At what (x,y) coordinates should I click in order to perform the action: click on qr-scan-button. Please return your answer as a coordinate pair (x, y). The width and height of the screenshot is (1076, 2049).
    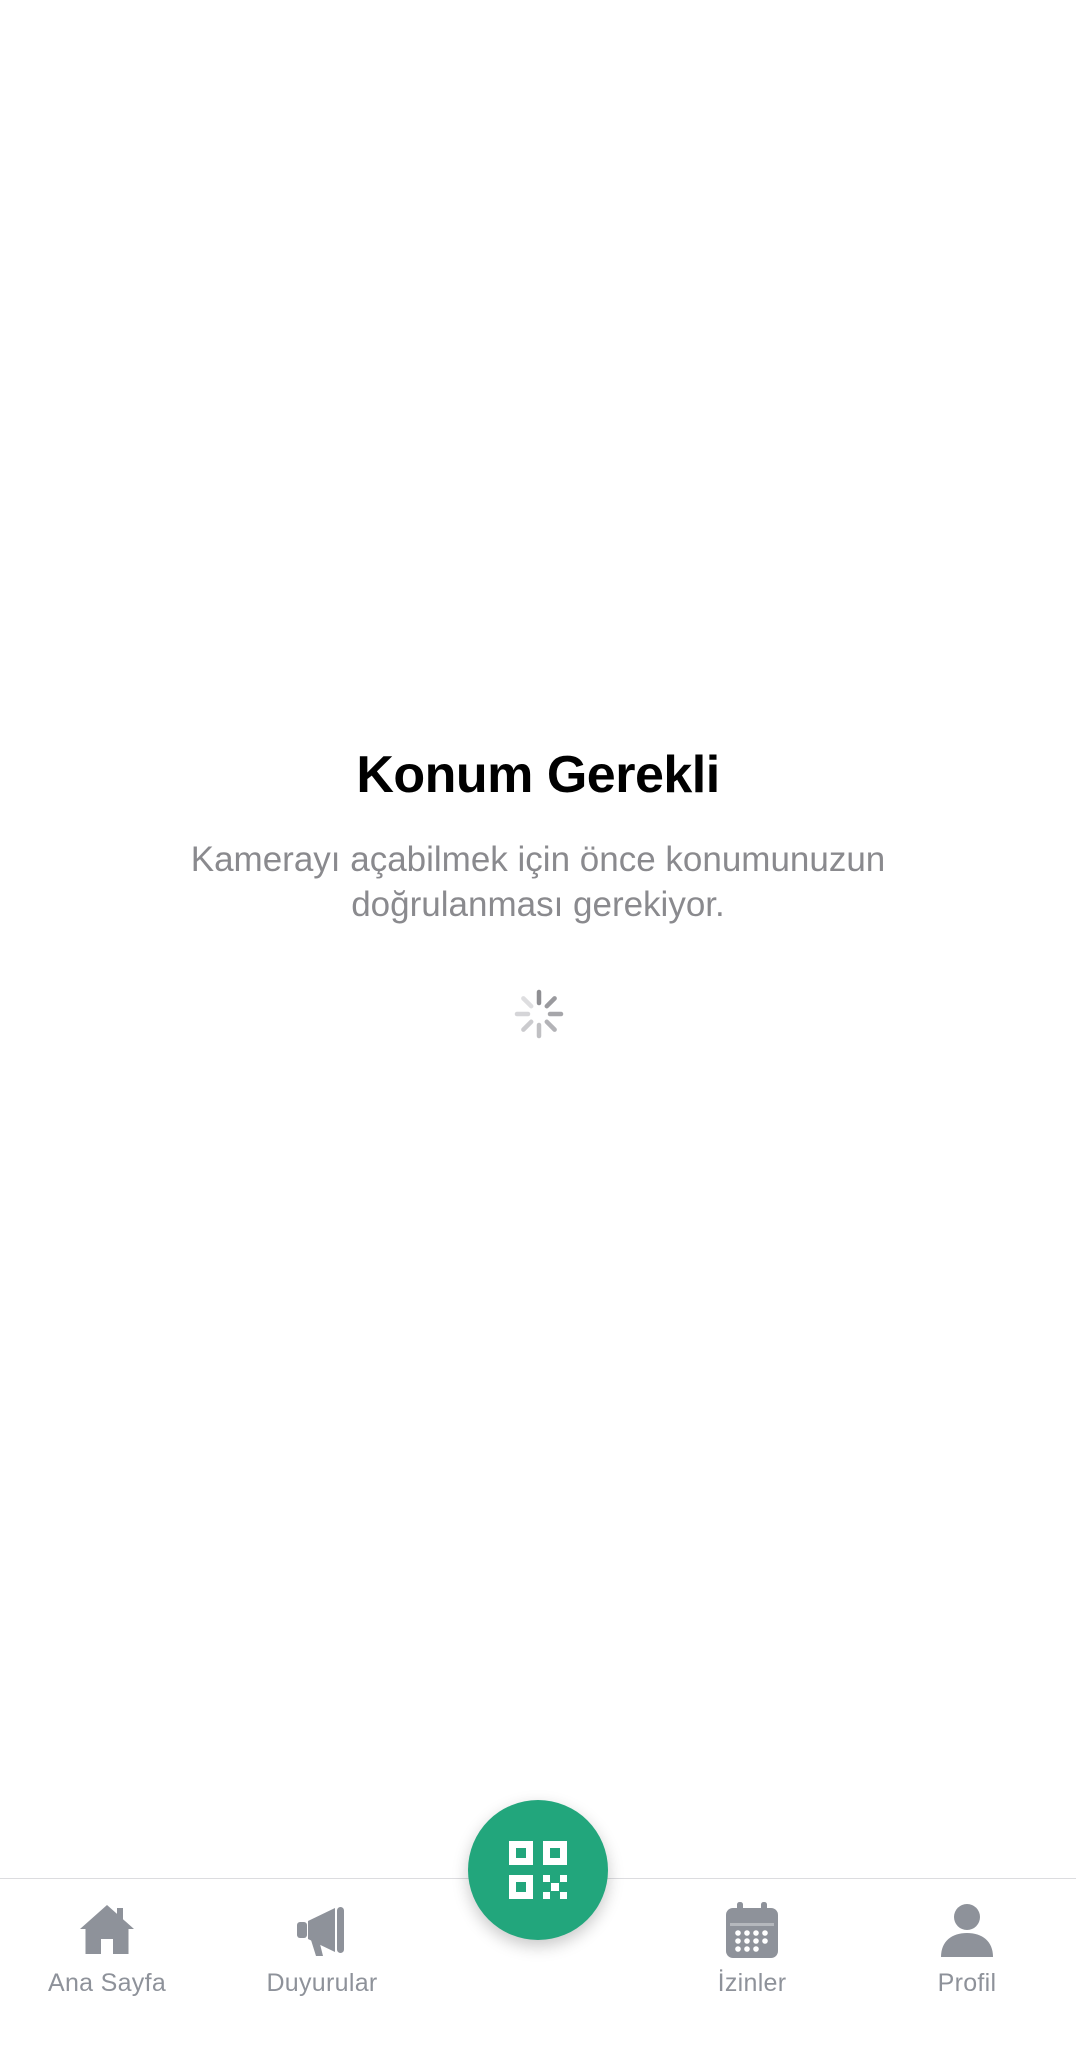
    Looking at the image, I should click on (538, 1870).